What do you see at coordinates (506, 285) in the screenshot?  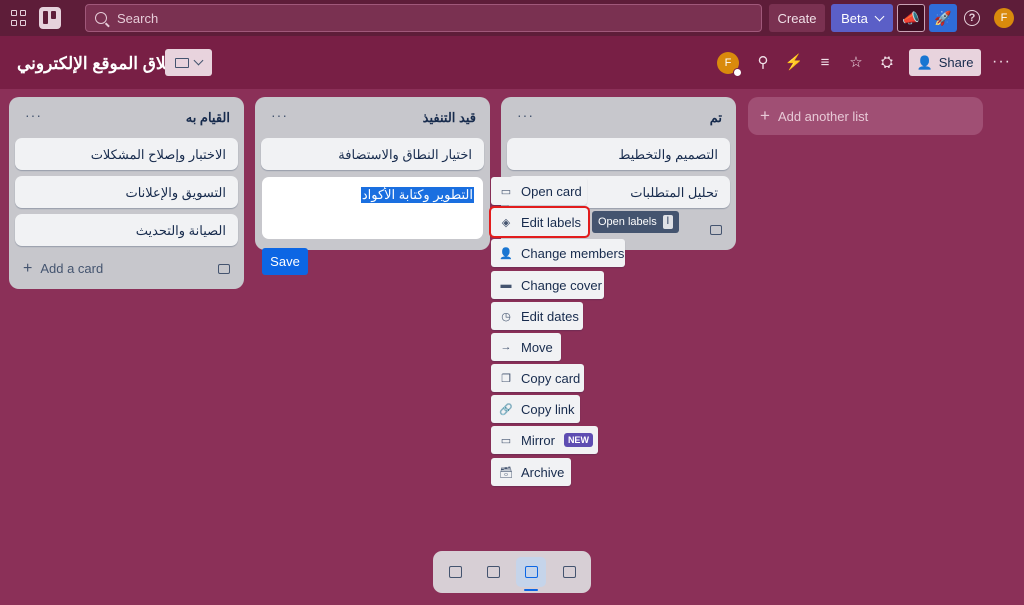 I see `cover-icon: ▬` at bounding box center [506, 285].